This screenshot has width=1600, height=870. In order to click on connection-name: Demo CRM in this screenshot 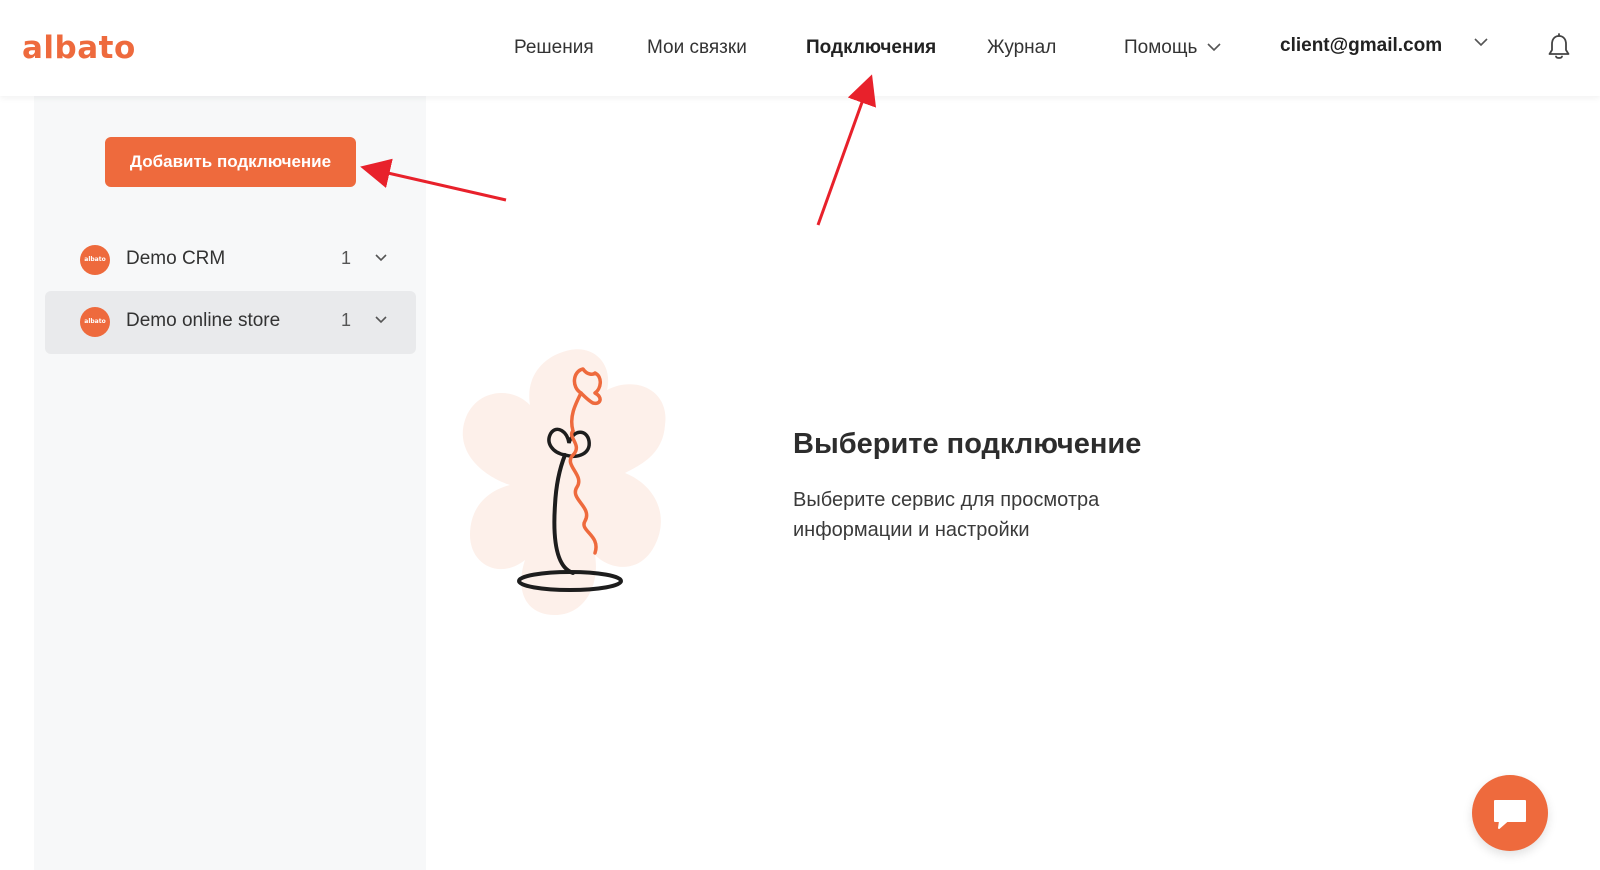, I will do `click(176, 258)`.